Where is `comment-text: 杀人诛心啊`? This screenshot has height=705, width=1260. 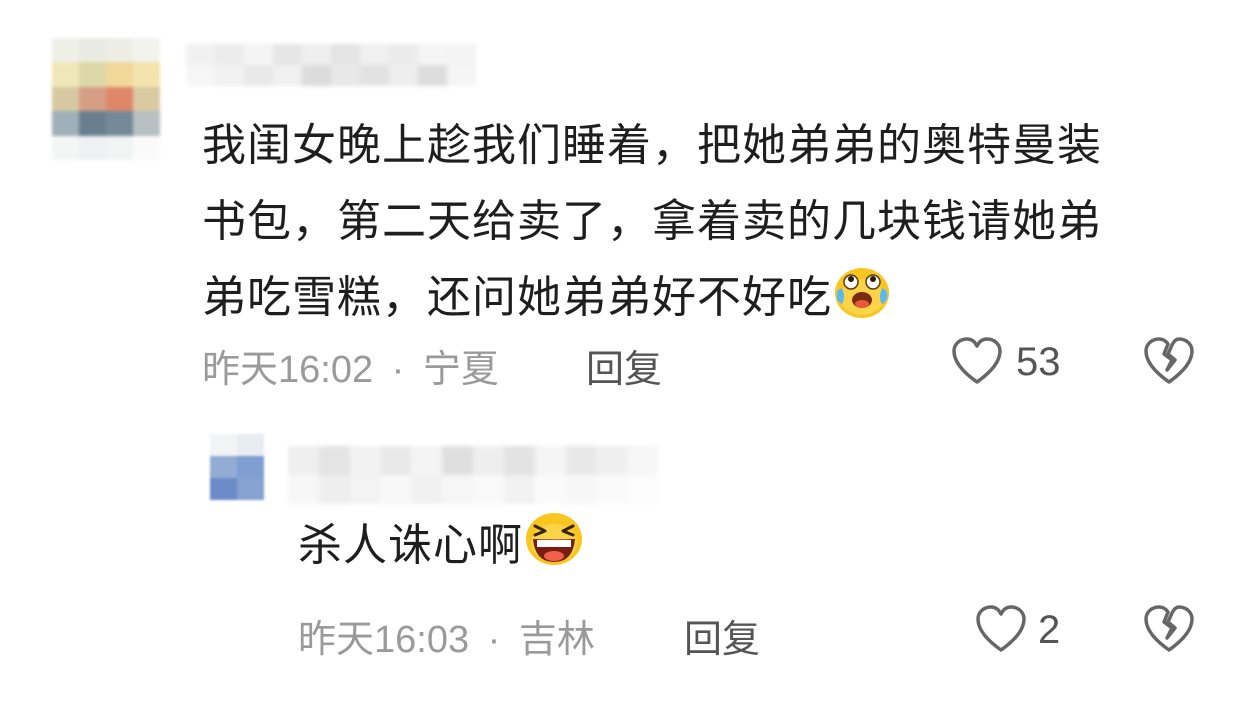 comment-text: 杀人诛心啊 is located at coordinates (441, 550).